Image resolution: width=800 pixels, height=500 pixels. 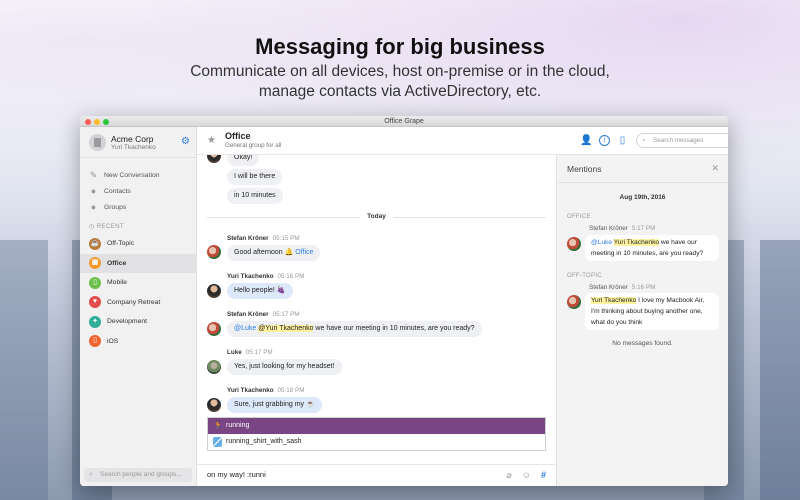 I want to click on org-header: Acme Corp Yuri Tkachenko ⚙, so click(x=138, y=142).